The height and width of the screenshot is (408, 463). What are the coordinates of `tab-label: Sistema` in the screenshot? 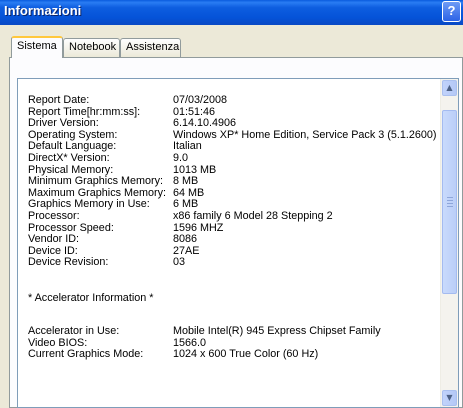 It's located at (37, 46).